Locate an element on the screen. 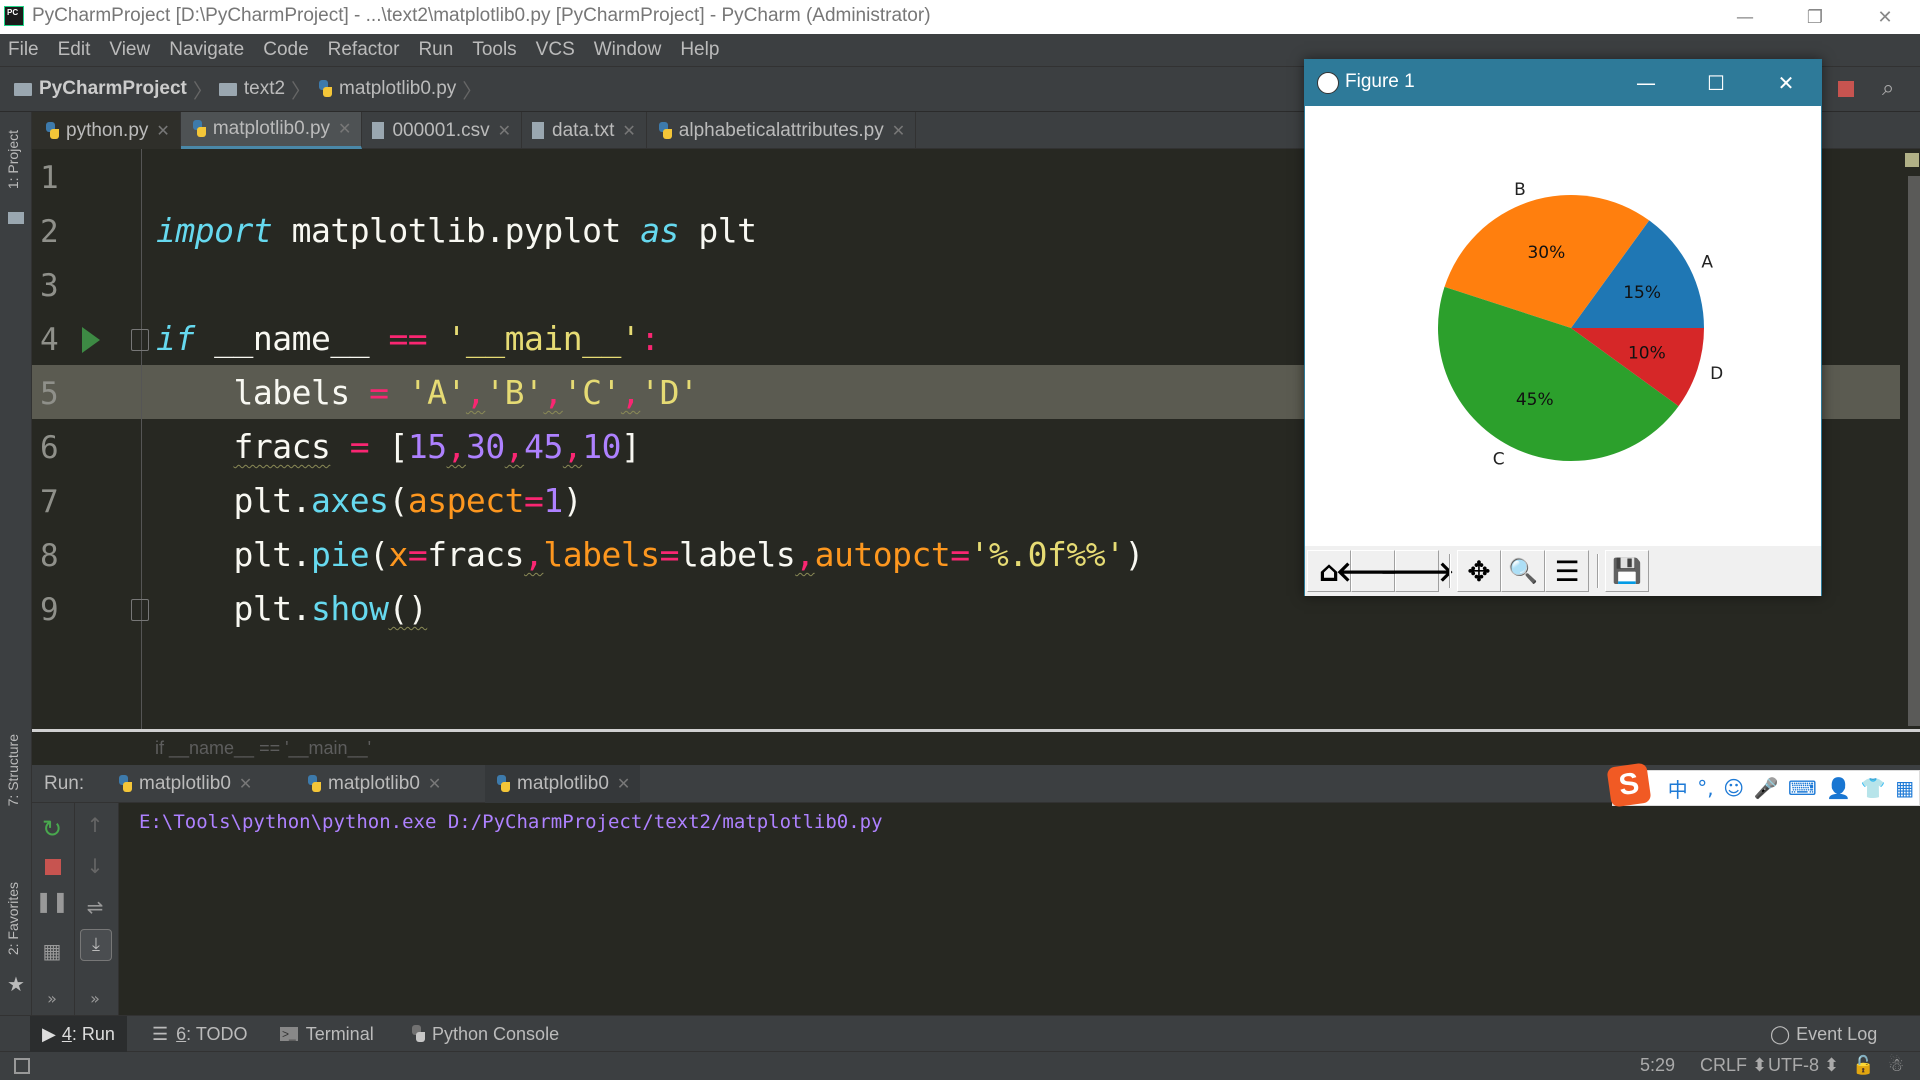 The height and width of the screenshot is (1080, 1920). tool-tab-run: ▶ 4: Run is located at coordinates (78, 1034).